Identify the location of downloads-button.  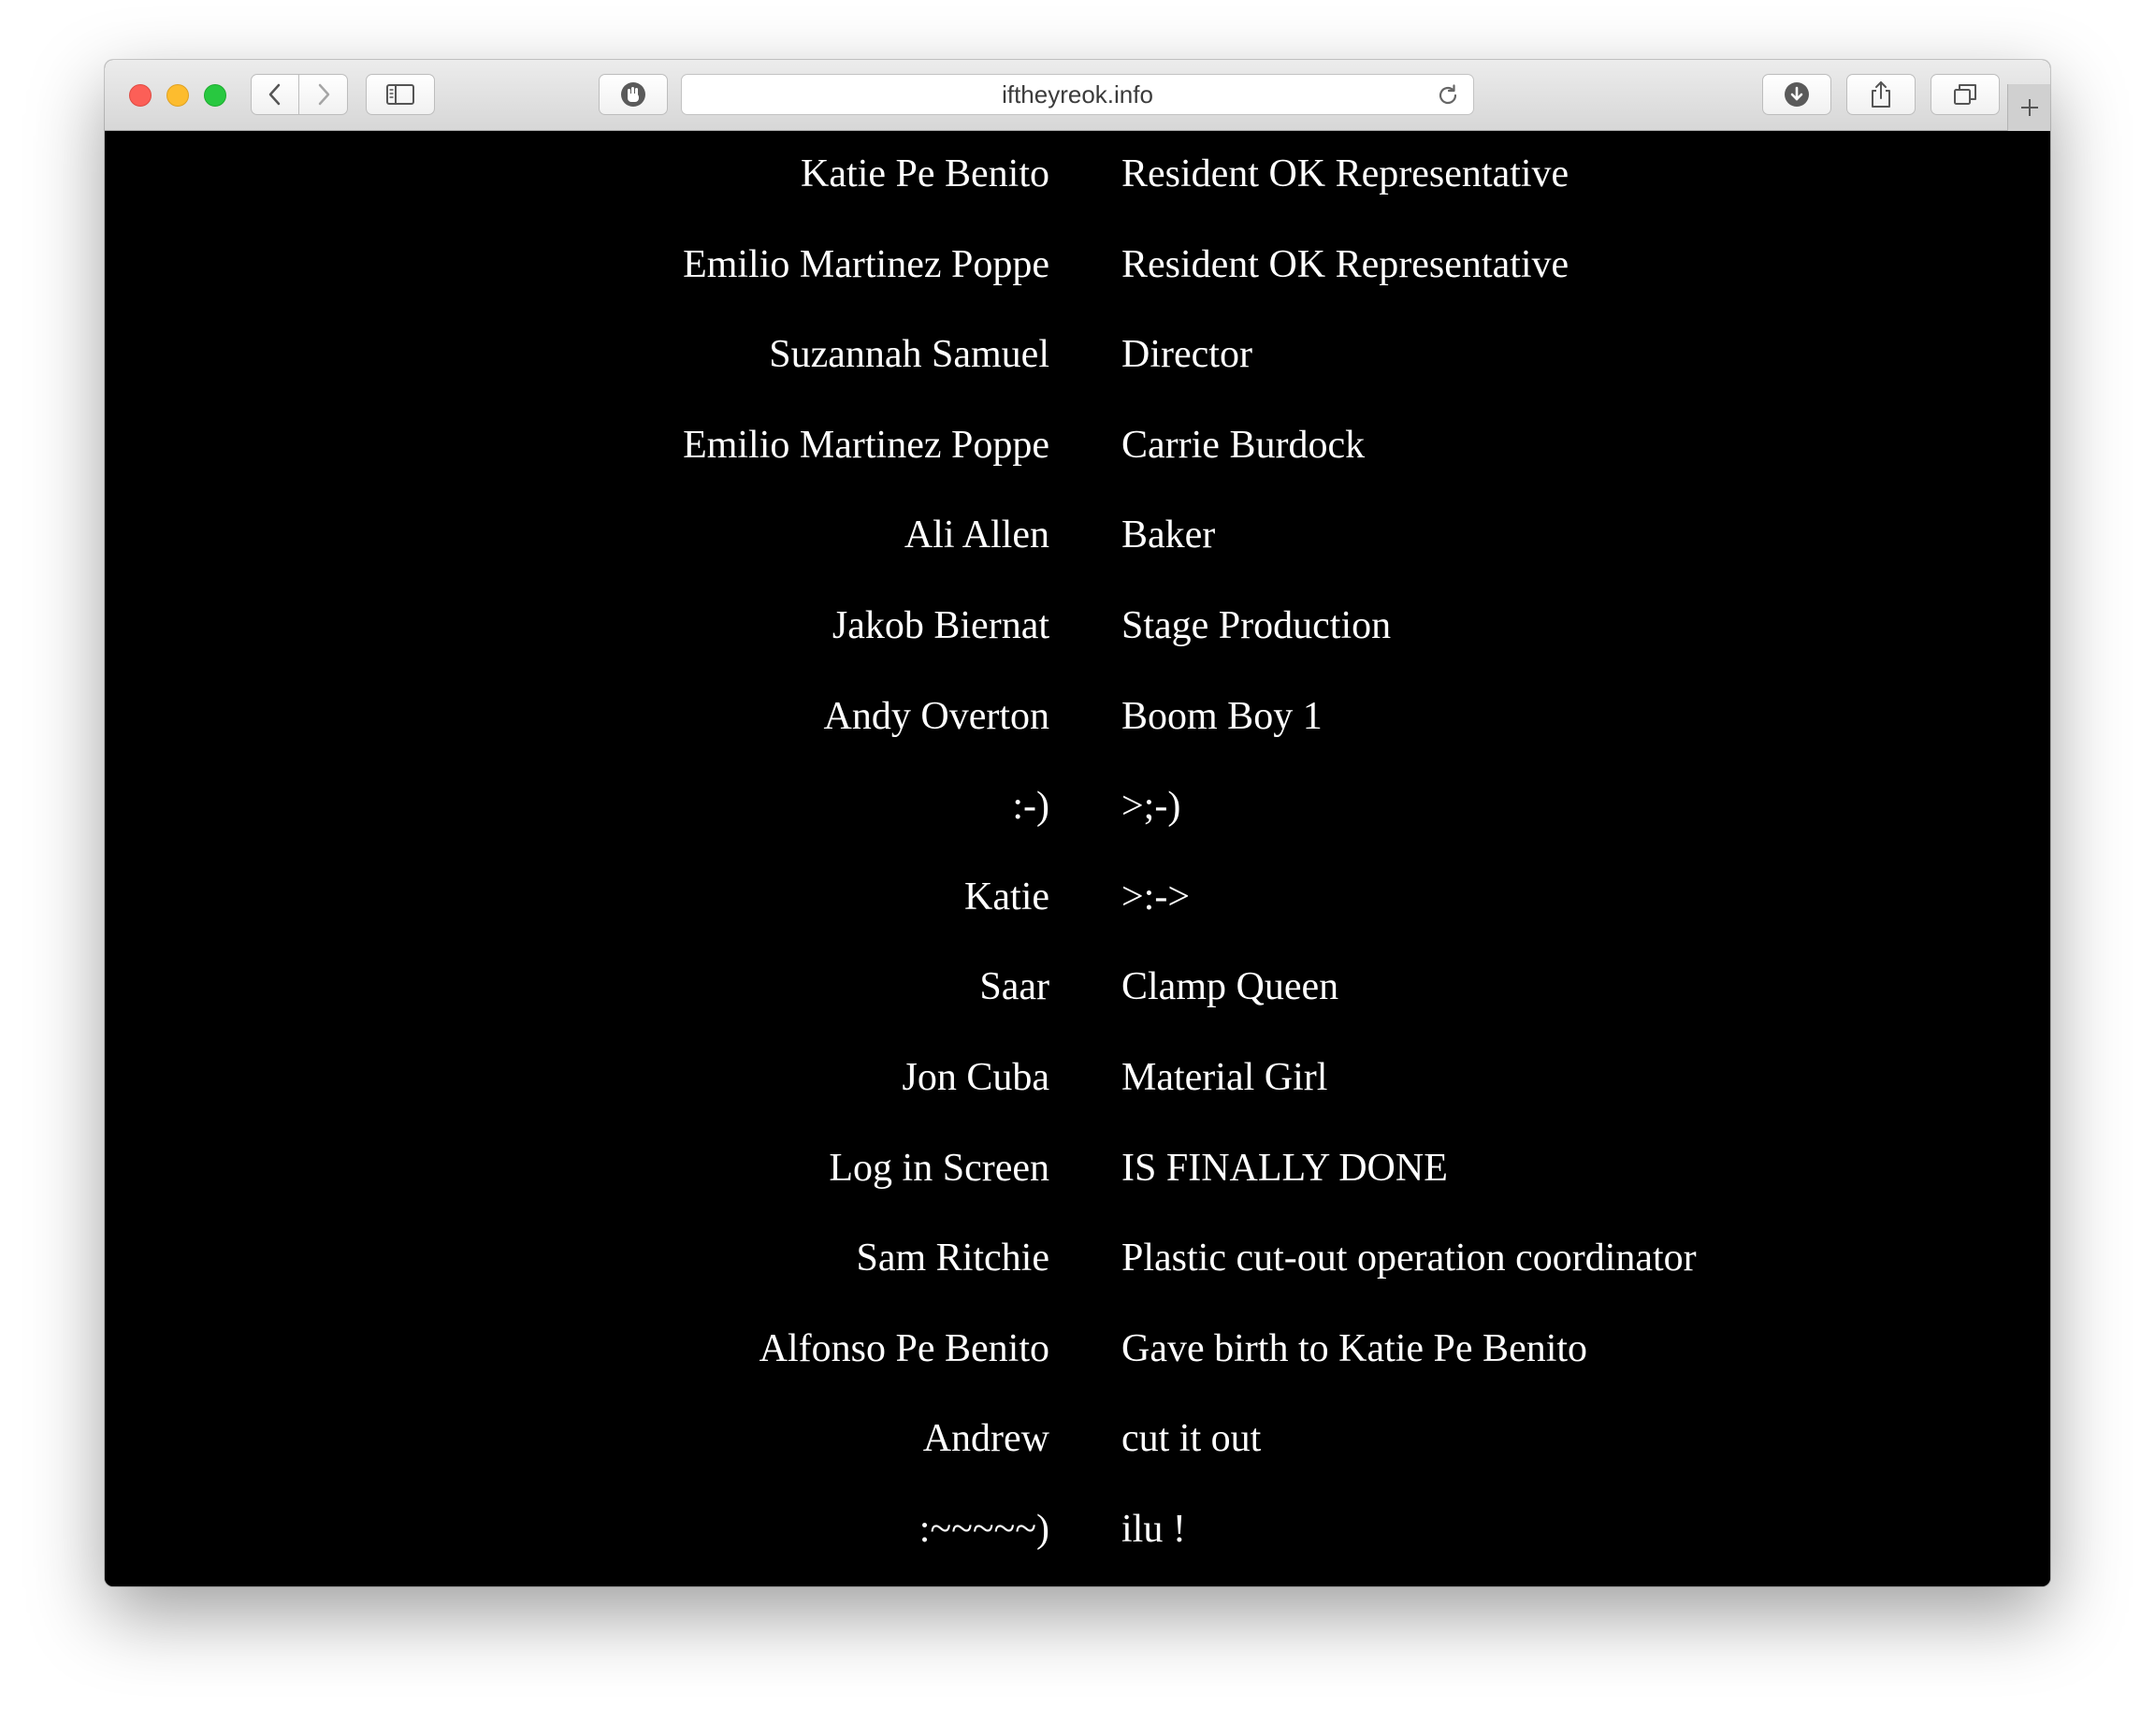
(1797, 94).